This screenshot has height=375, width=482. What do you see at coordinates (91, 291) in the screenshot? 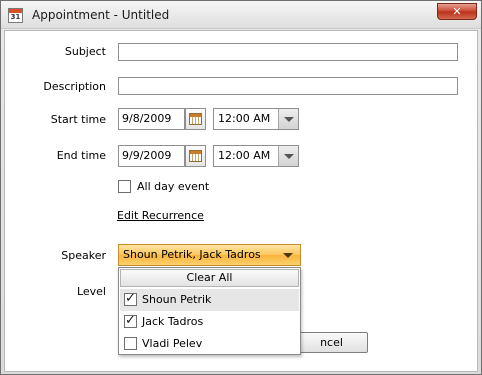
I see `level-label: Level` at bounding box center [91, 291].